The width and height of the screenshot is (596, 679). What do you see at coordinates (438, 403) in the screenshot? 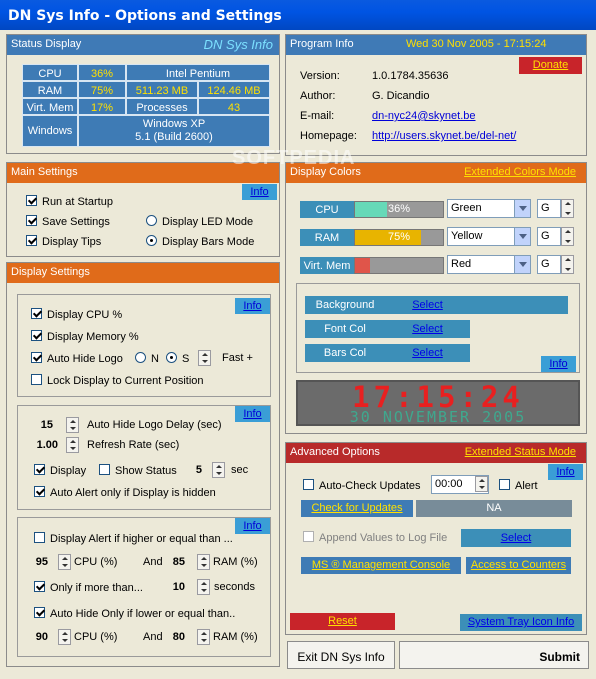
I see `led-preview: 17:15:24 30 NOVEMBER 2005` at bounding box center [438, 403].